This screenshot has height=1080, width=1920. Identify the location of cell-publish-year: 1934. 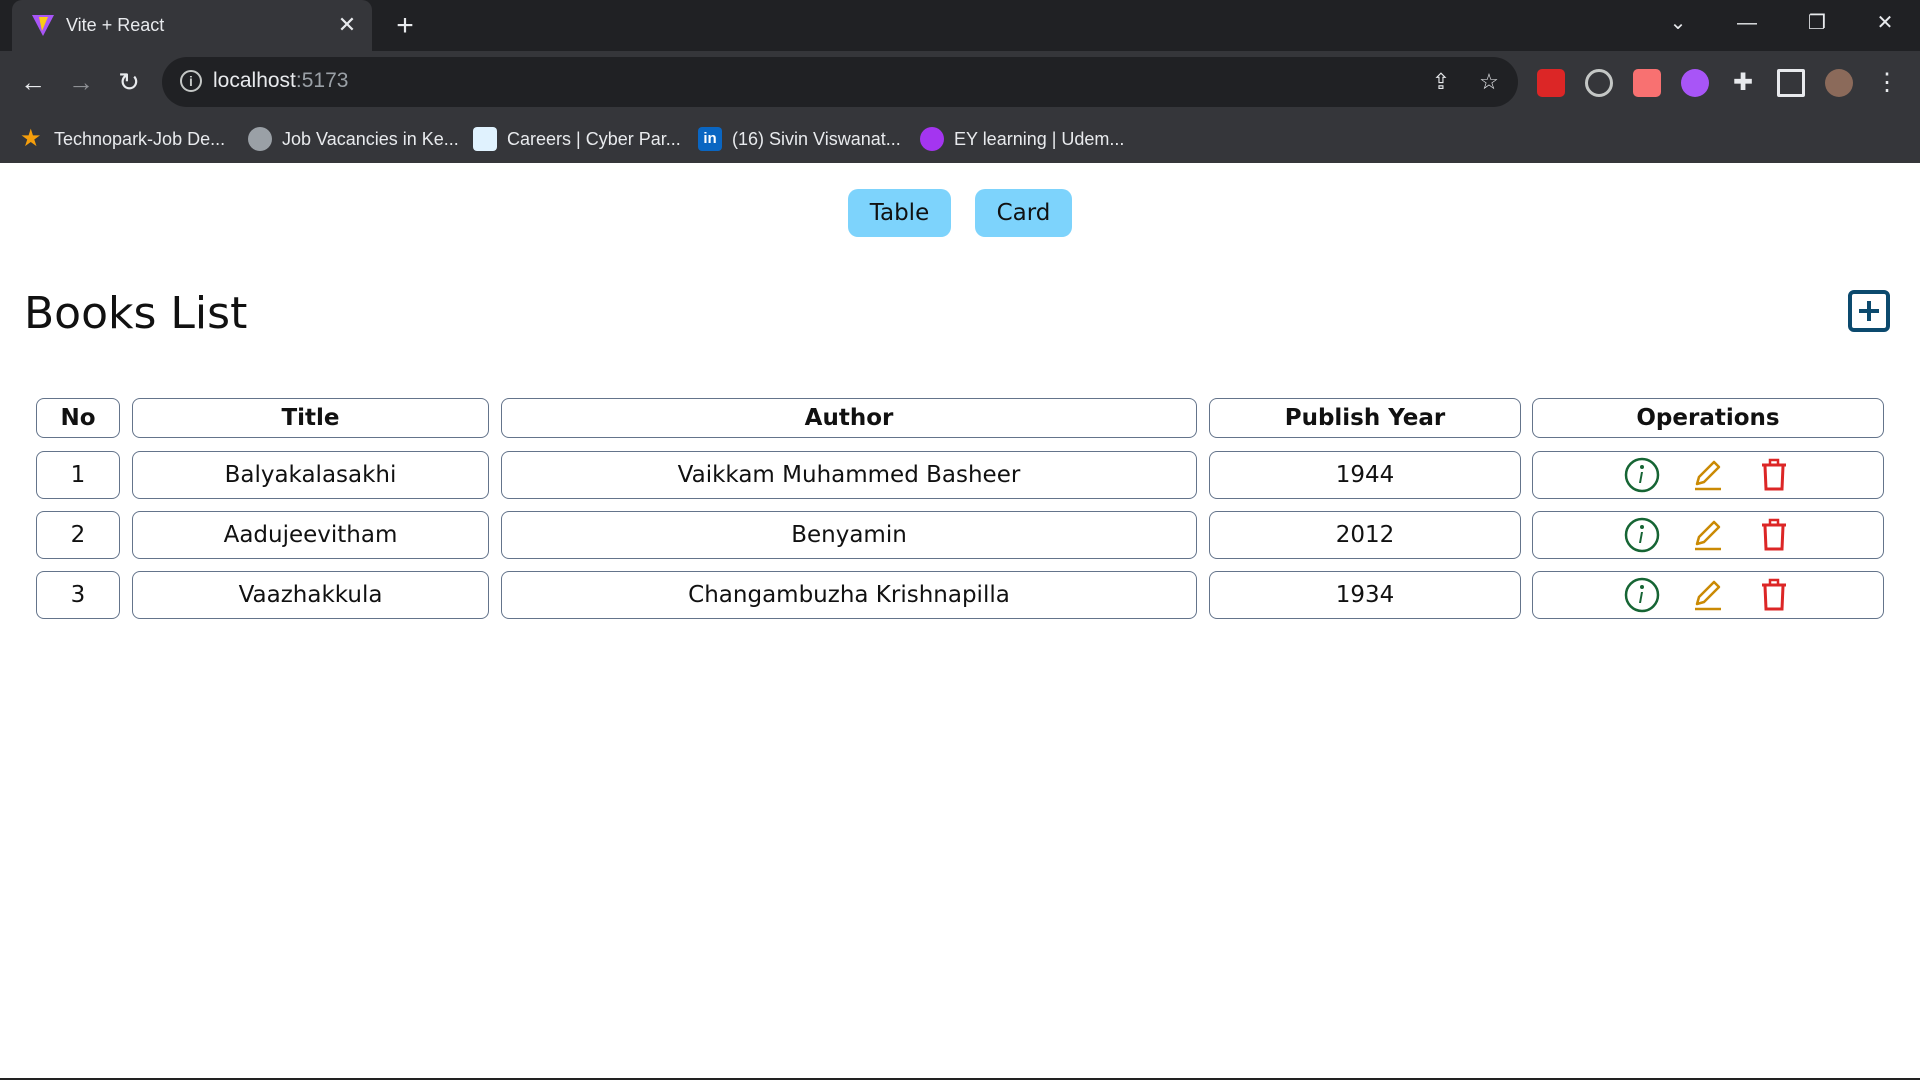
(1365, 595).